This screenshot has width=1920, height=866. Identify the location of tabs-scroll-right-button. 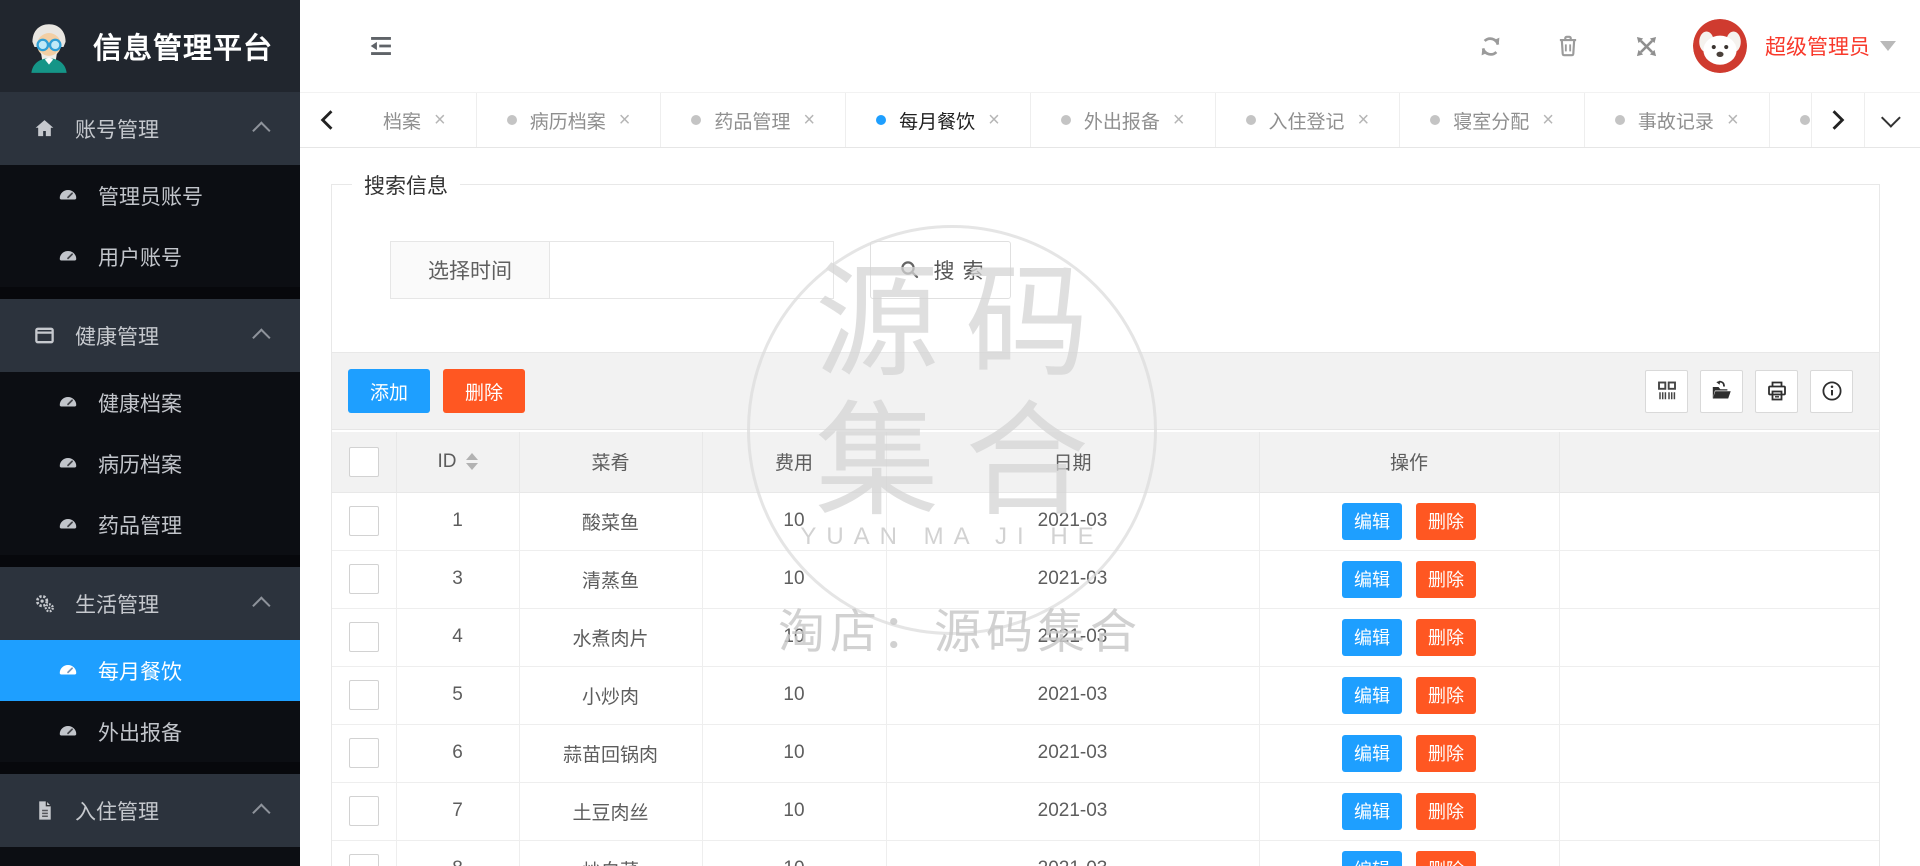
(1837, 120).